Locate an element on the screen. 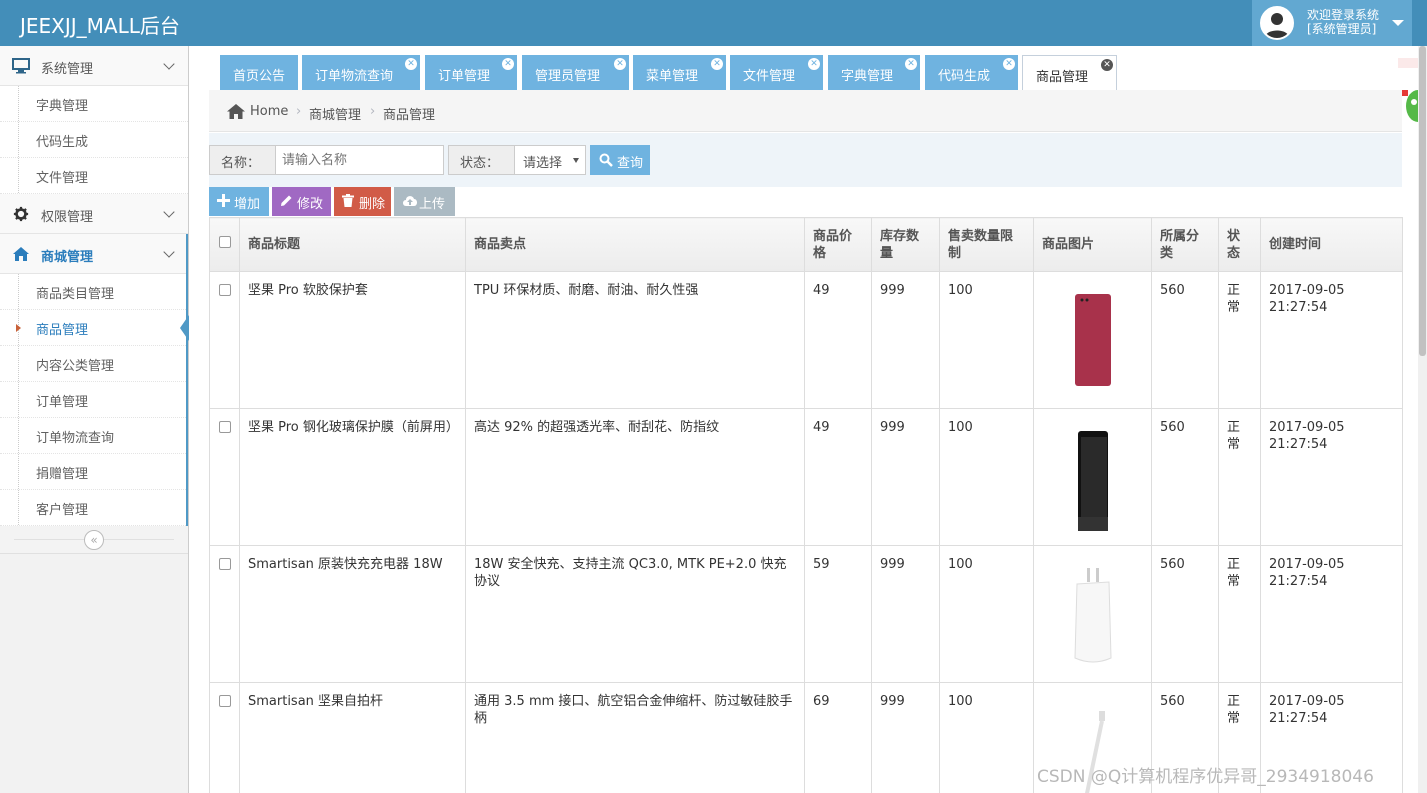 The image size is (1427, 793). tab-home-notice: 首页公告 is located at coordinates (259, 72).